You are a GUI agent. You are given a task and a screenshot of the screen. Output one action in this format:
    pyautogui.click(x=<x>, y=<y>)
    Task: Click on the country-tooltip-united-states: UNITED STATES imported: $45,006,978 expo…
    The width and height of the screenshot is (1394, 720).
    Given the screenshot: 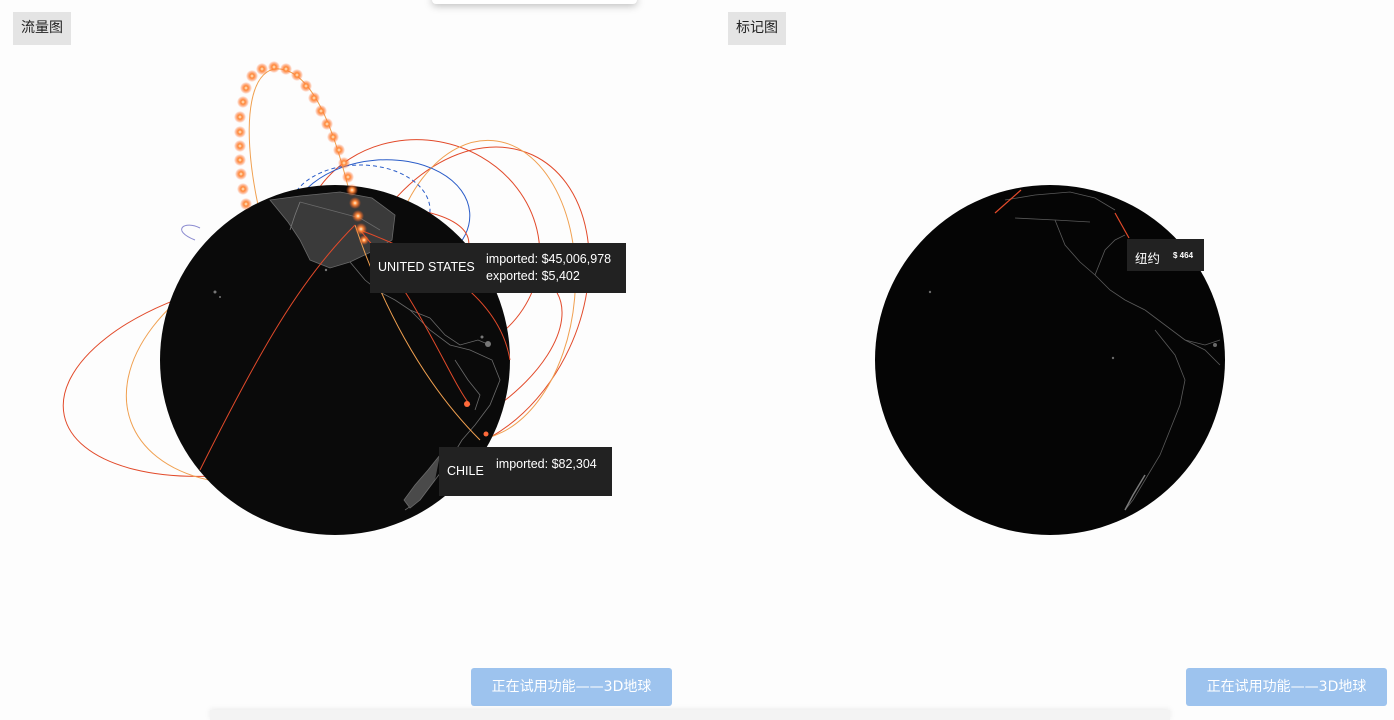 What is the action you would take?
    pyautogui.click(x=498, y=268)
    